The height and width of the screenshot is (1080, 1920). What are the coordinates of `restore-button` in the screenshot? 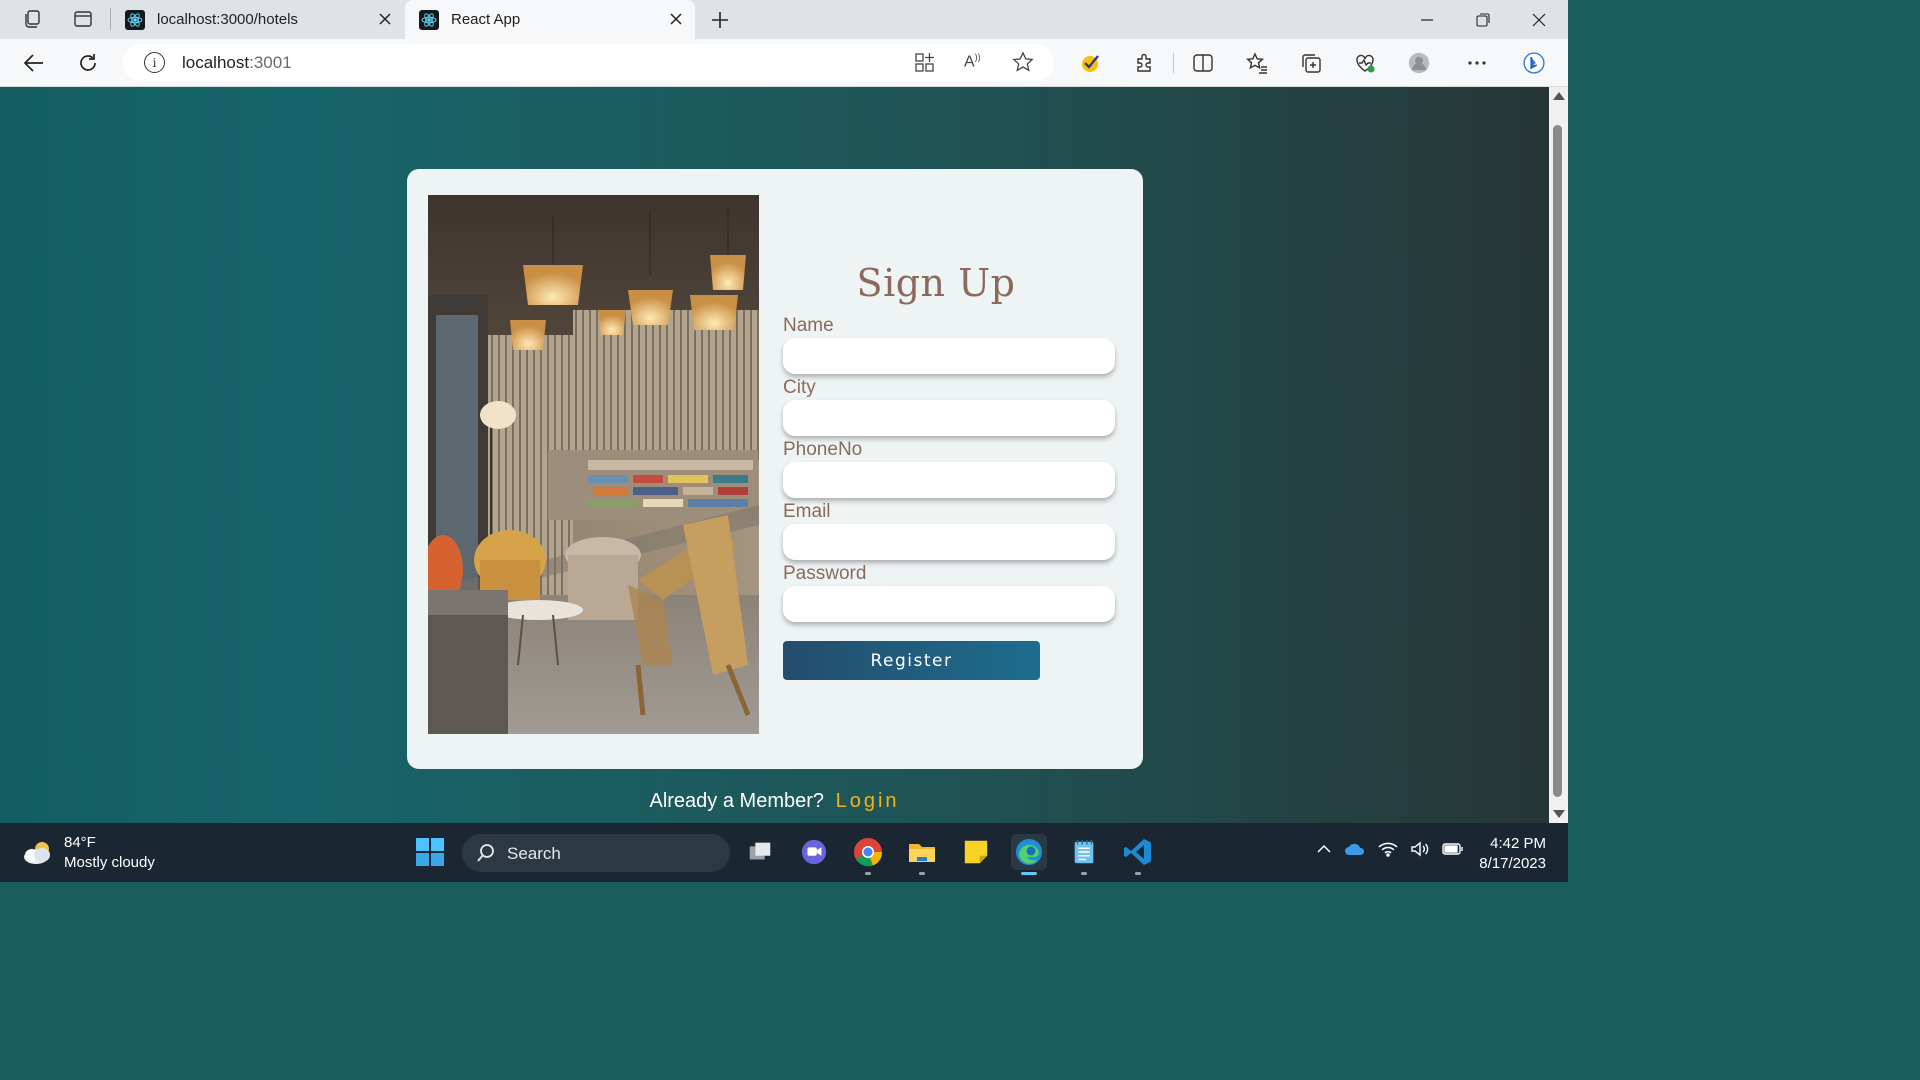 It's located at (1483, 20).